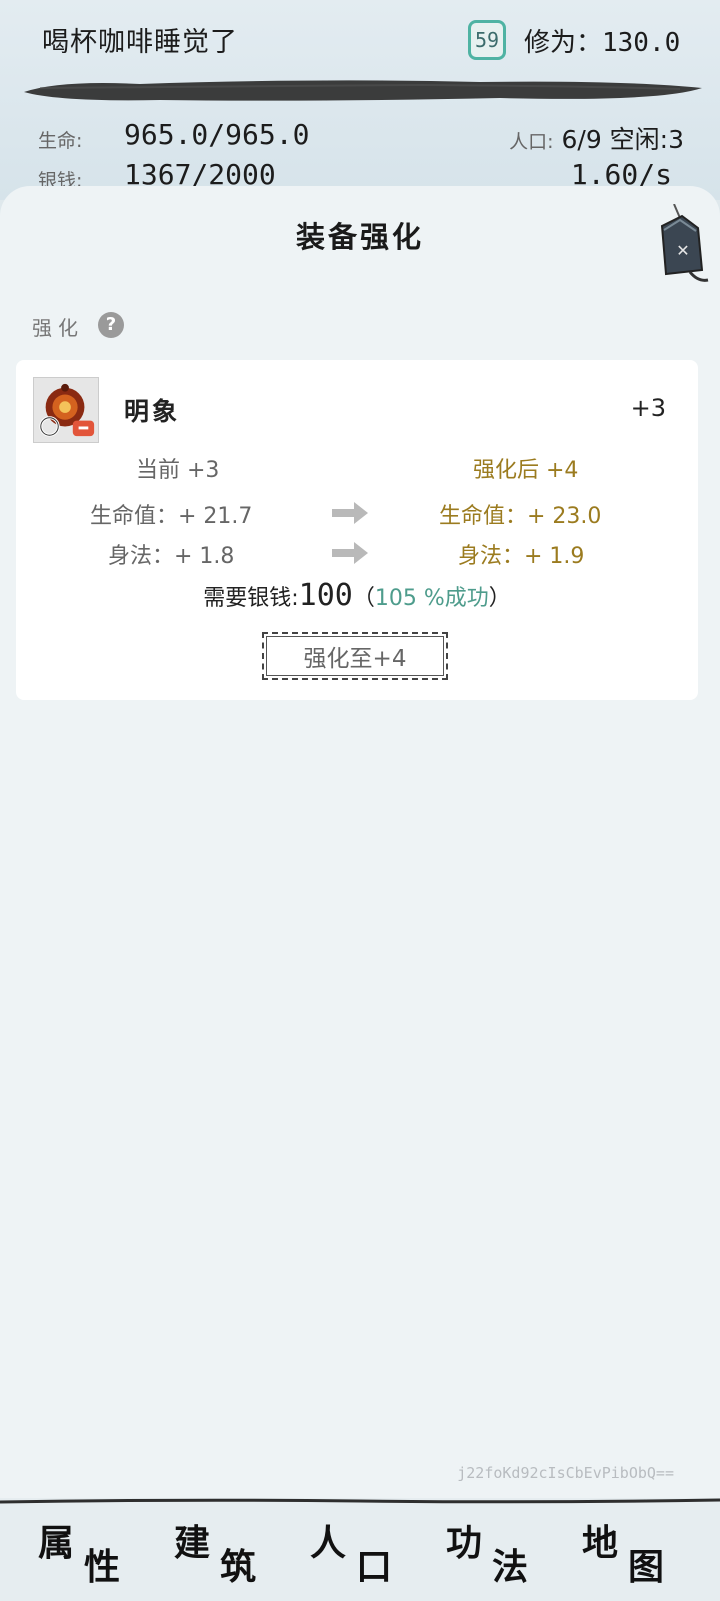 This screenshot has height=1601, width=720. I want to click on nav-char: 法, so click(510, 1567).